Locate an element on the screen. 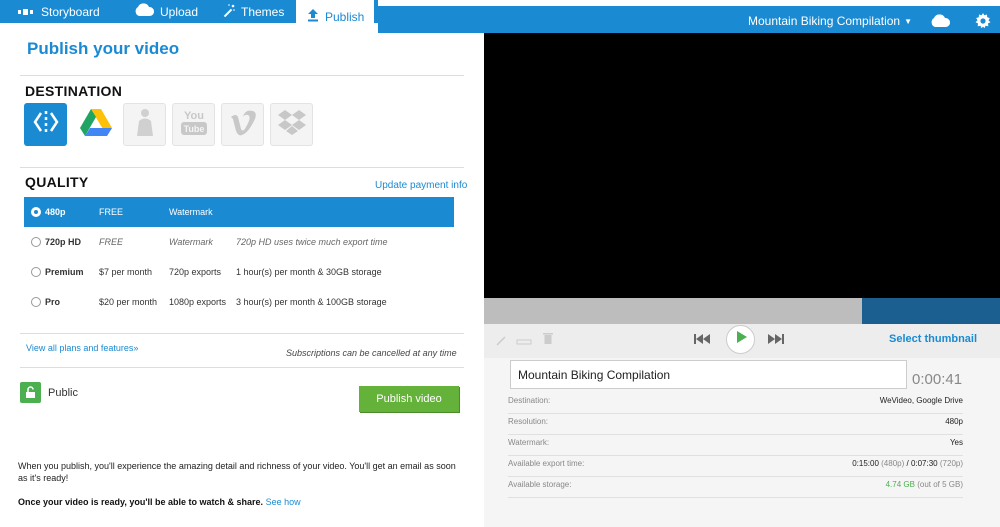 This screenshot has width=1000, height=527. tab-storyboard: Storyboard is located at coordinates (59, 11).